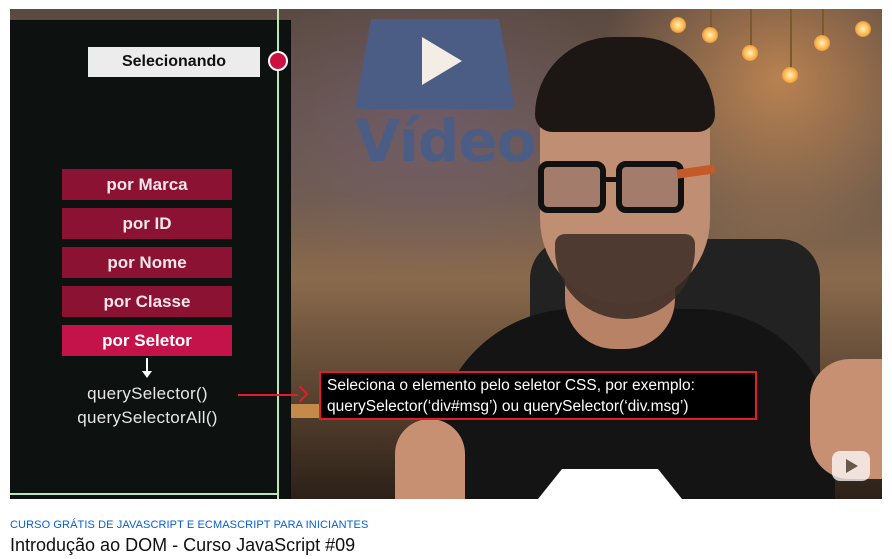  Describe the element at coordinates (445, 141) in the screenshot. I see `brand-logo-text: Vídeo` at that location.